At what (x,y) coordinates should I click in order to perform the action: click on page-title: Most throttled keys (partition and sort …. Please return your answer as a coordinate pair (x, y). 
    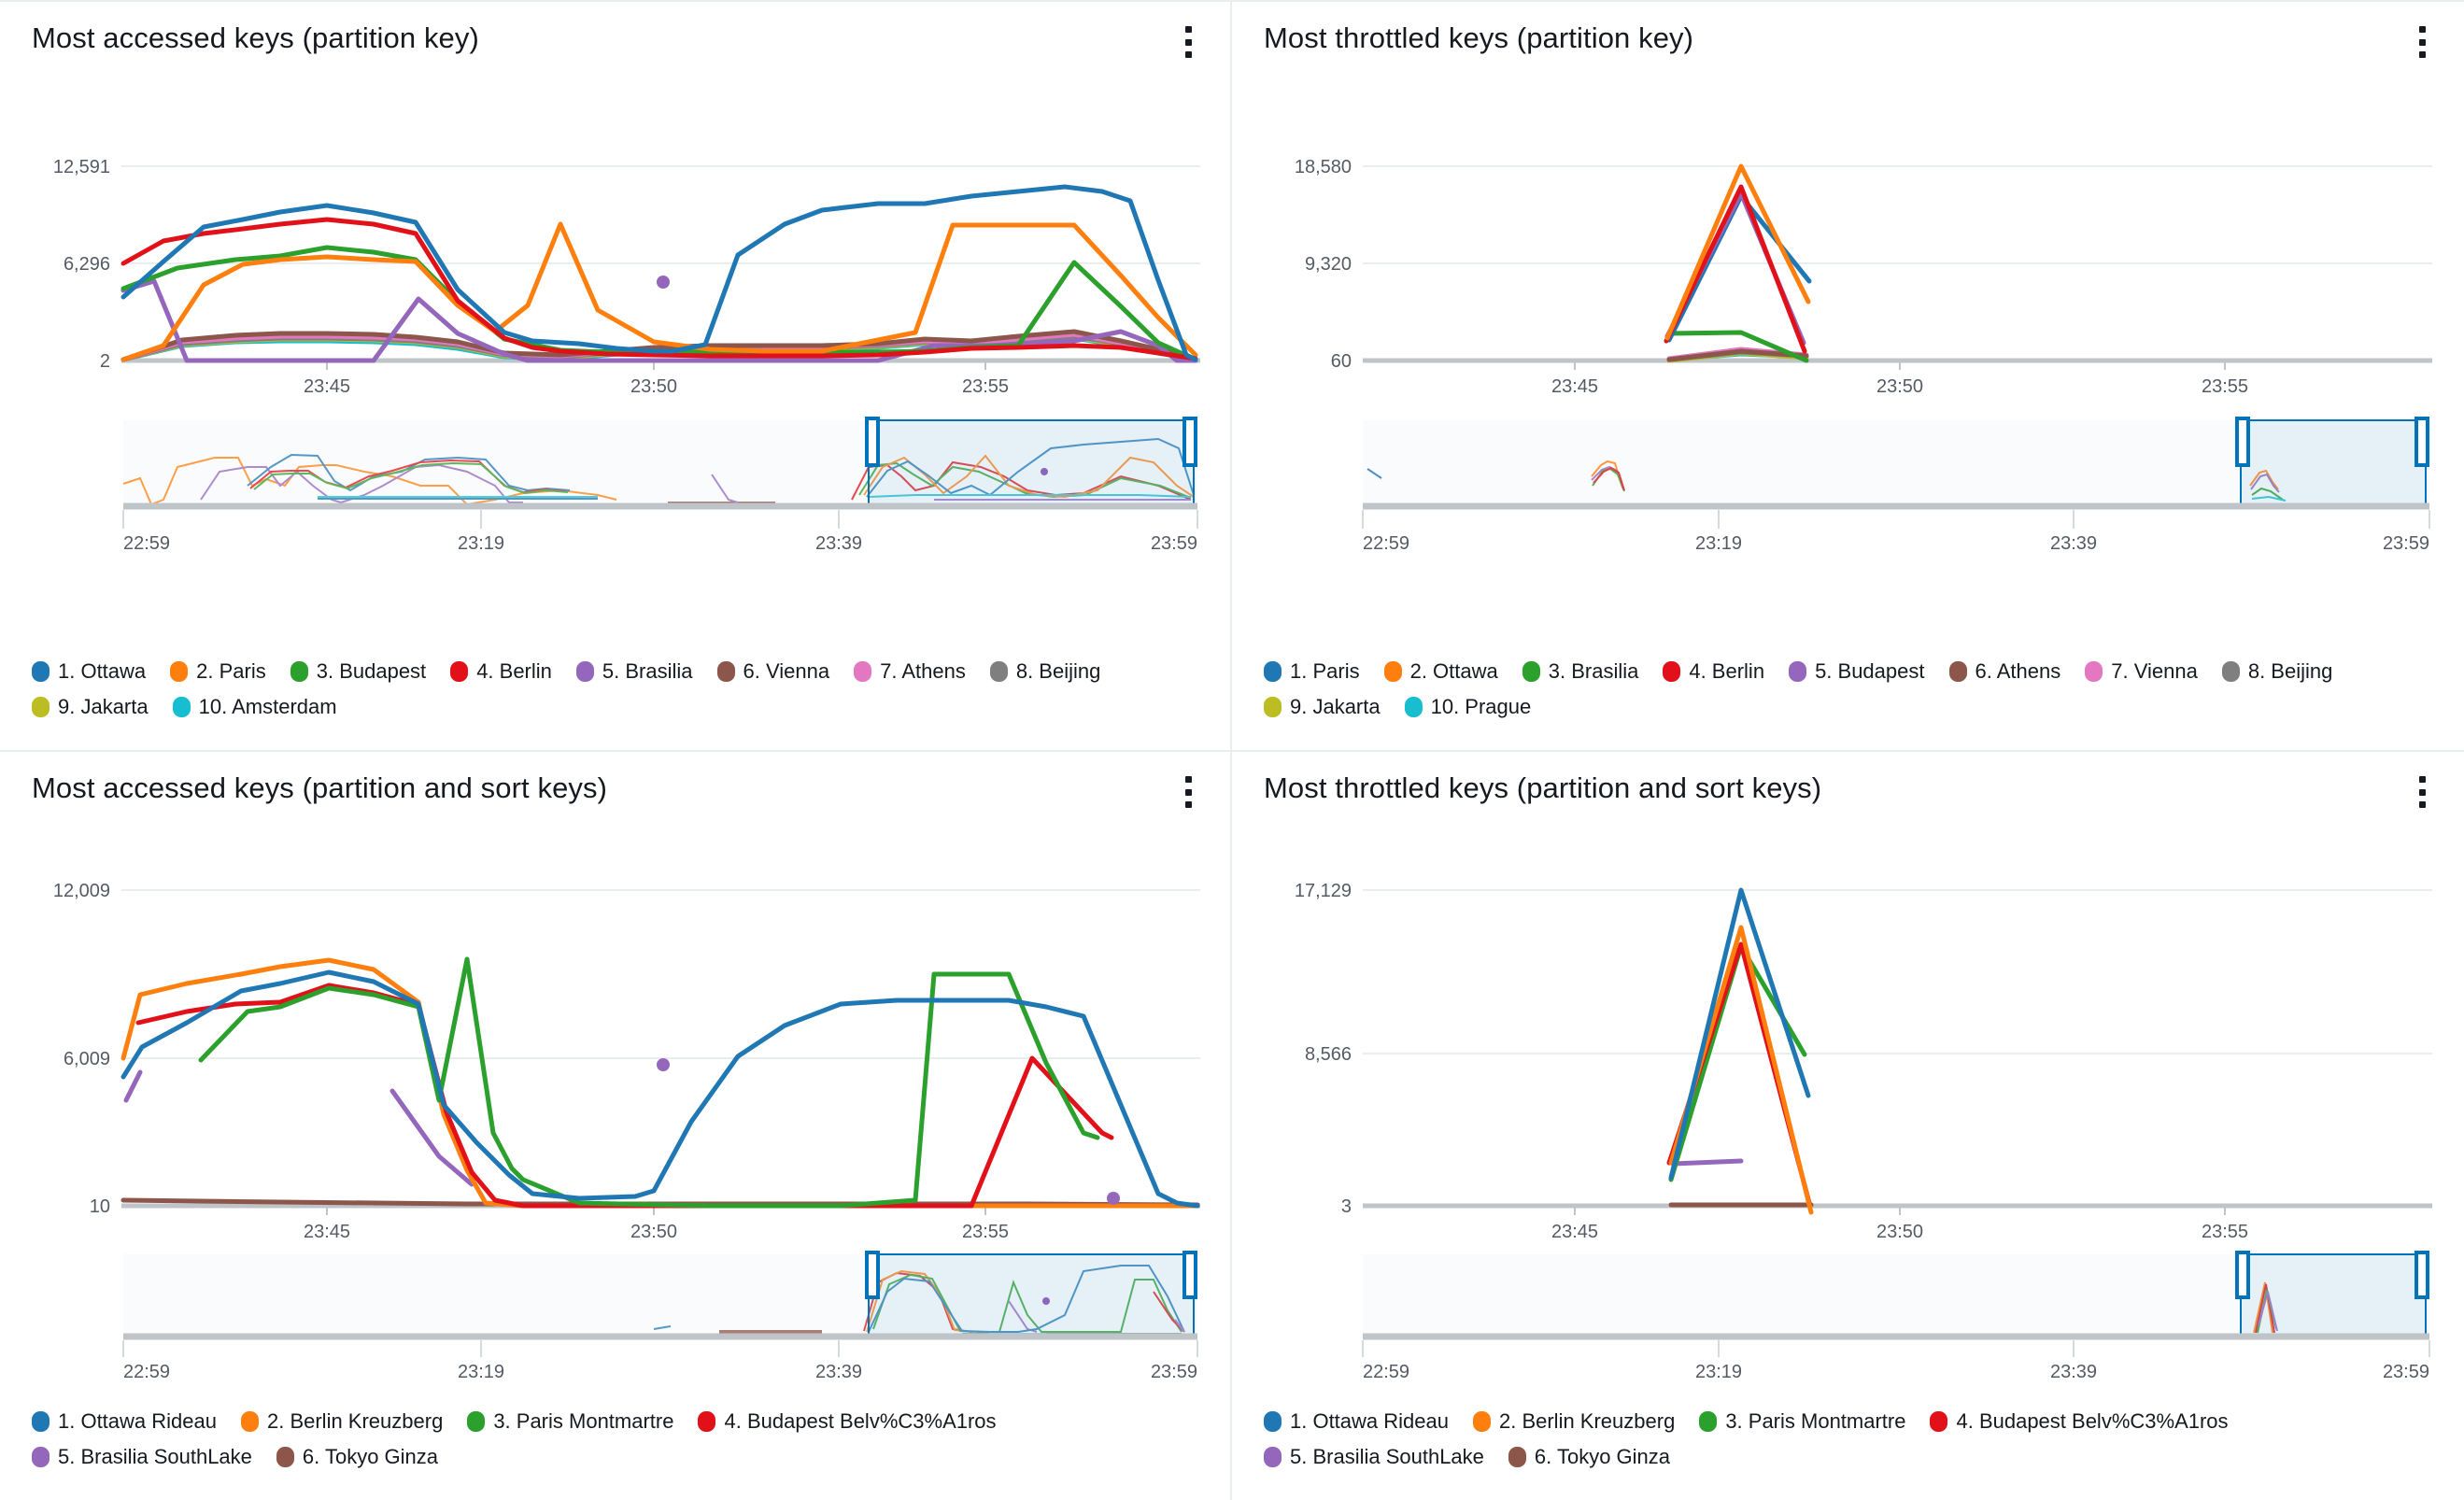
    Looking at the image, I should click on (1543, 788).